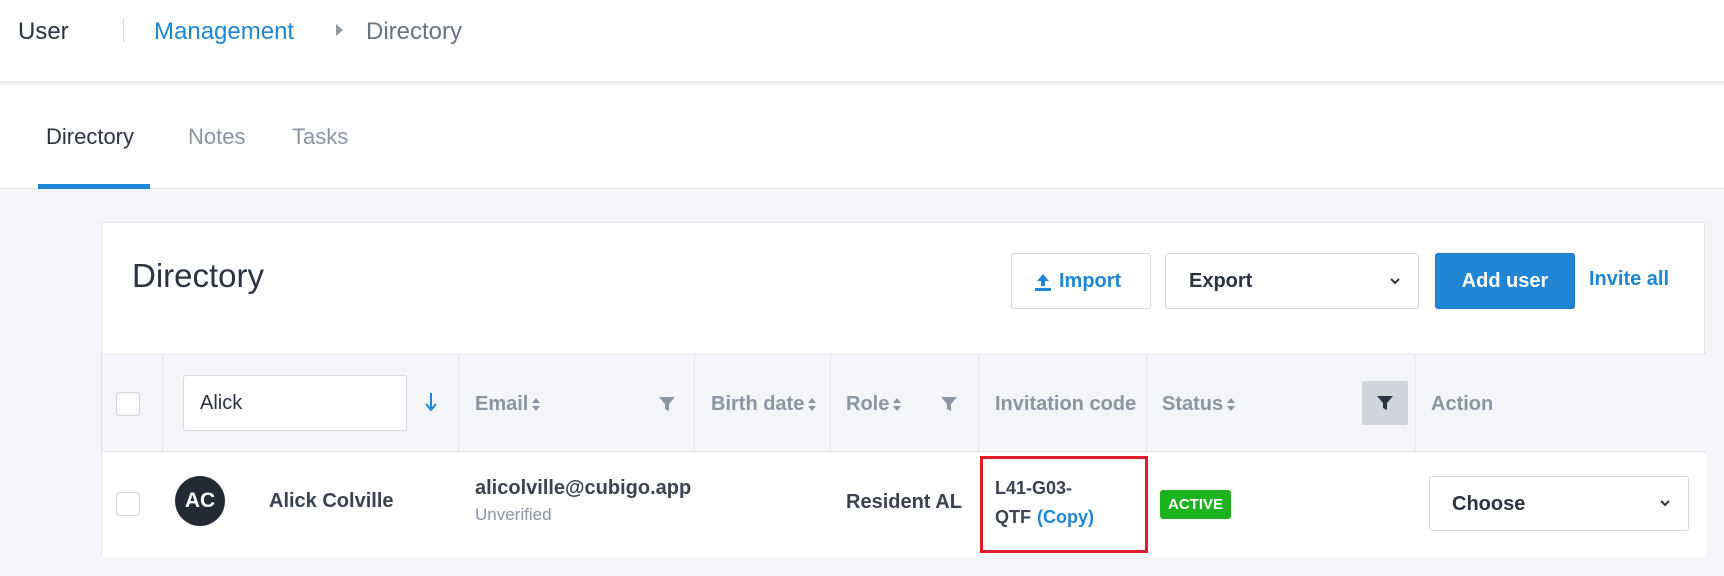 This screenshot has height=576, width=1724. I want to click on email-verification-status: Unverified, so click(513, 514).